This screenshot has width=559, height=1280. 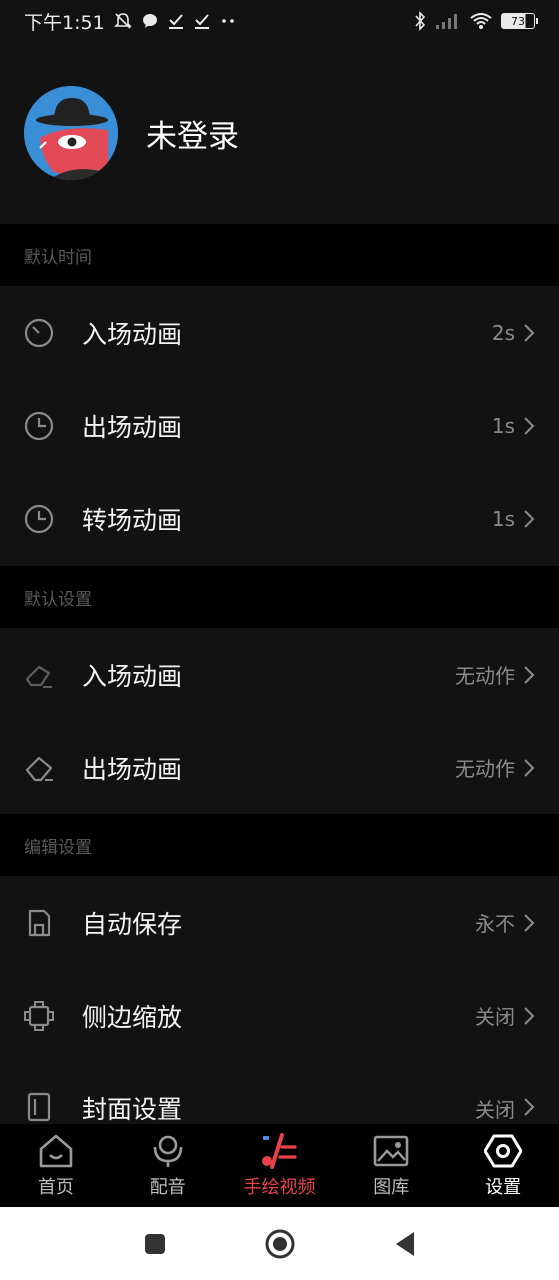 I want to click on more-dots-icon, so click(x=227, y=21).